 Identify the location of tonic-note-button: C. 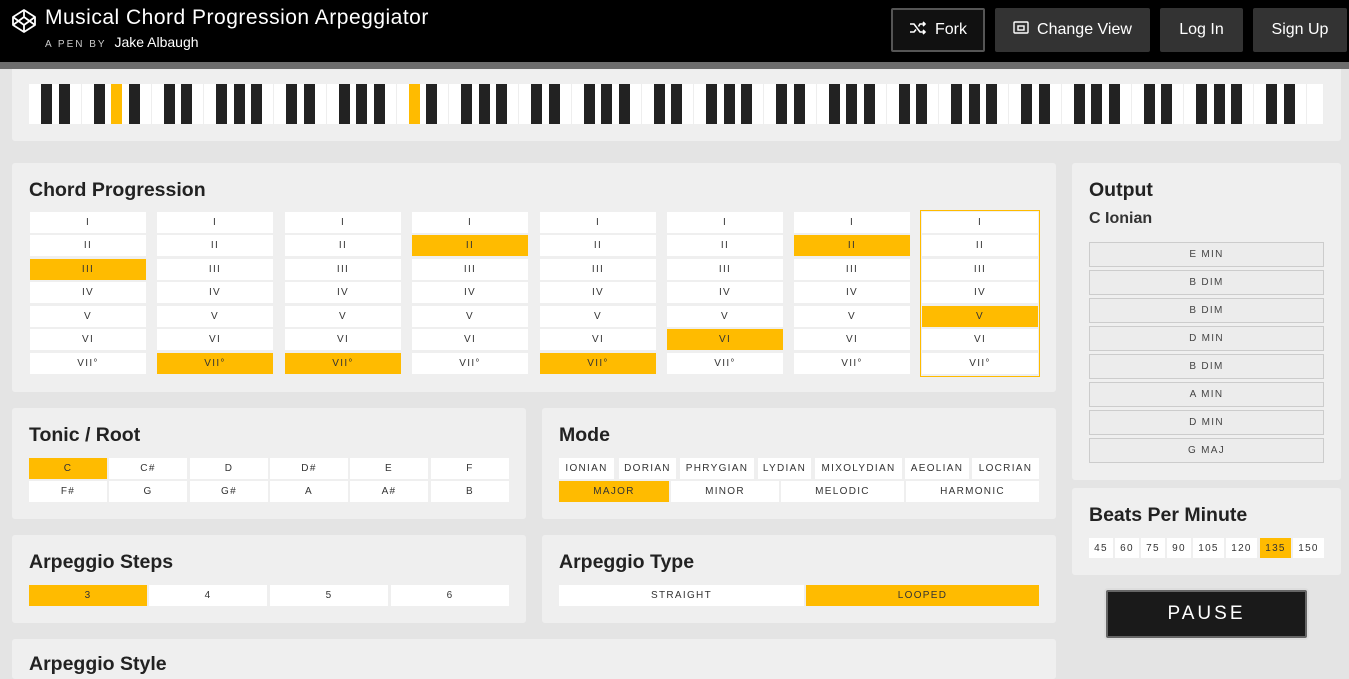
(68, 468).